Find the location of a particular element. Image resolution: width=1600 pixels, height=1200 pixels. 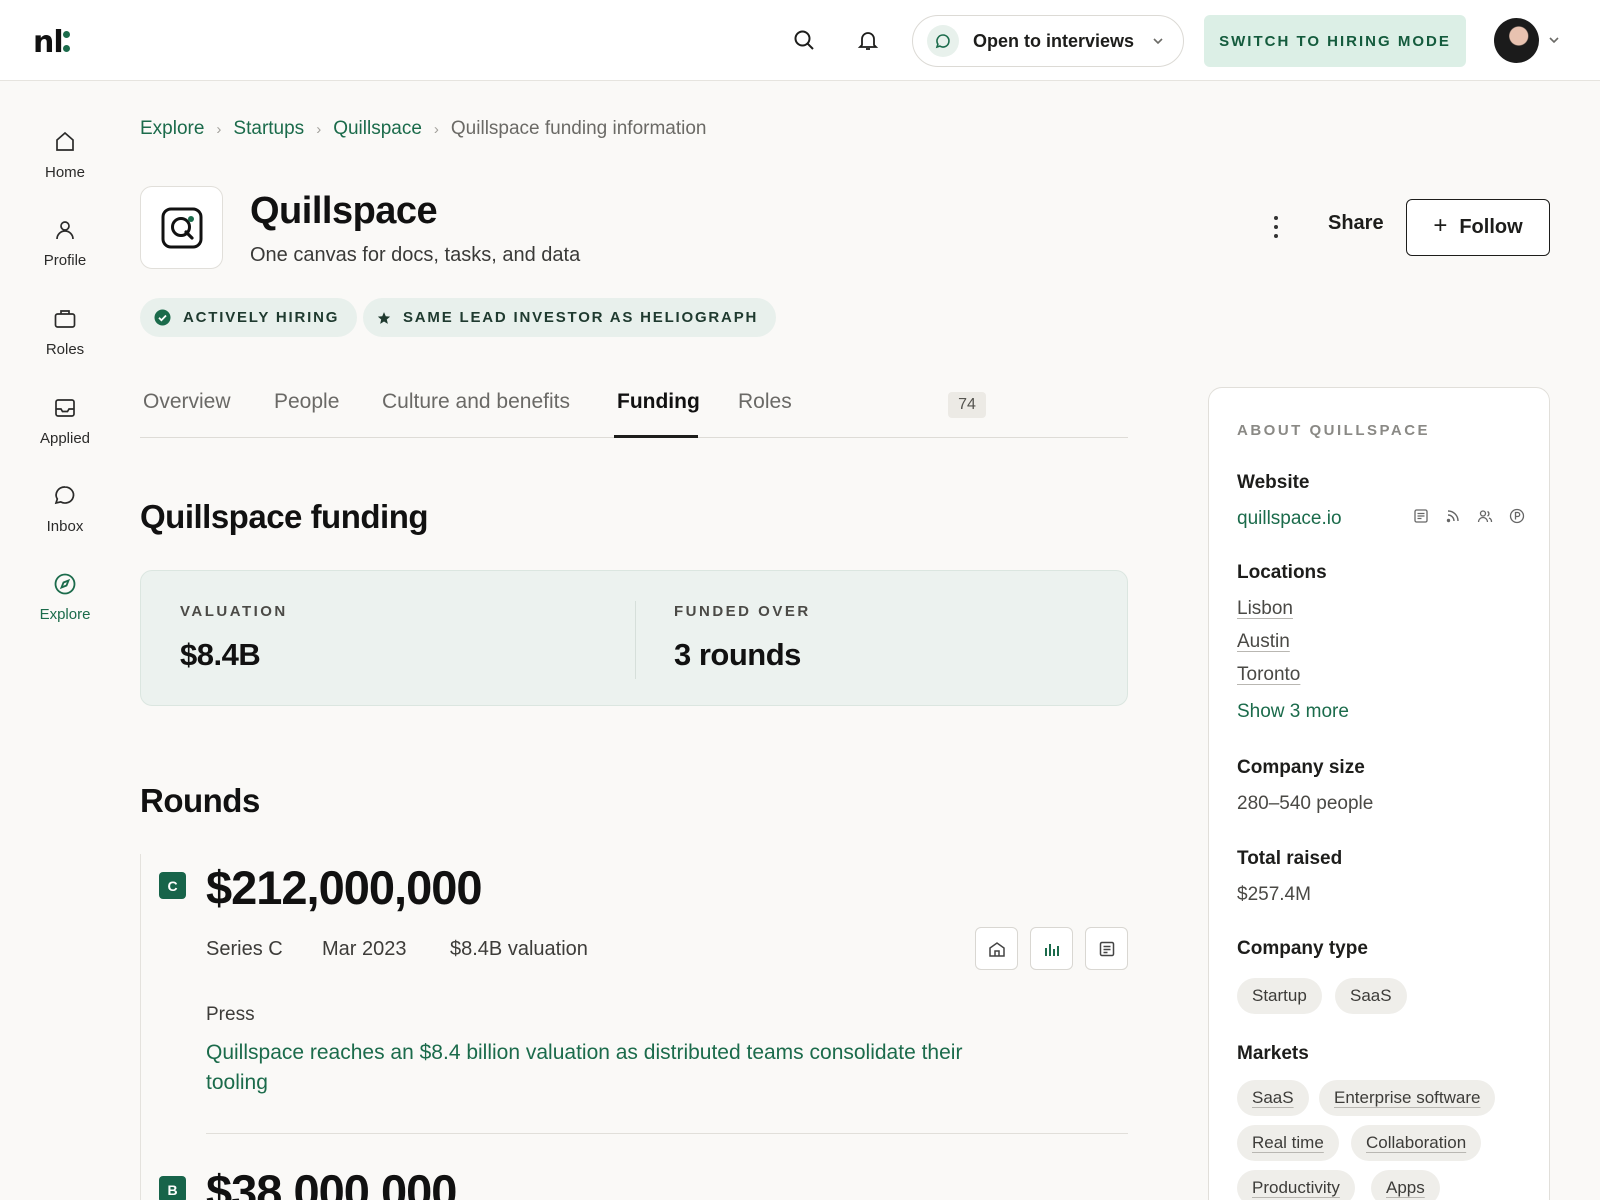

market-chip: SaaS is located at coordinates (1273, 1098).